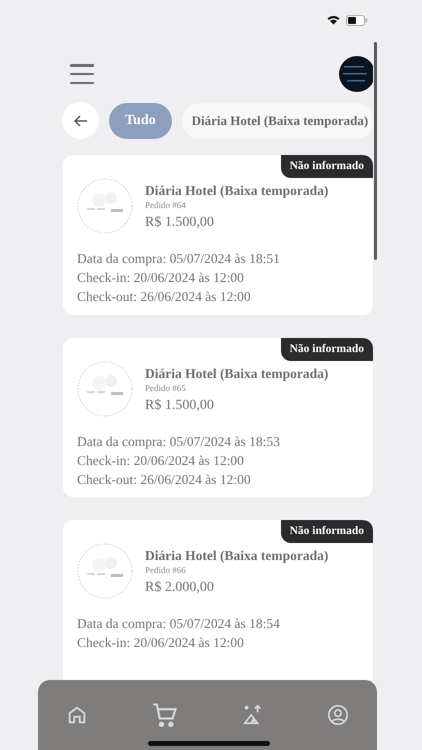 Image resolution: width=422 pixels, height=750 pixels. Describe the element at coordinates (179, 259) in the screenshot. I see `order-detail: Data da compra: 05/07/2024 às 18:51` at that location.